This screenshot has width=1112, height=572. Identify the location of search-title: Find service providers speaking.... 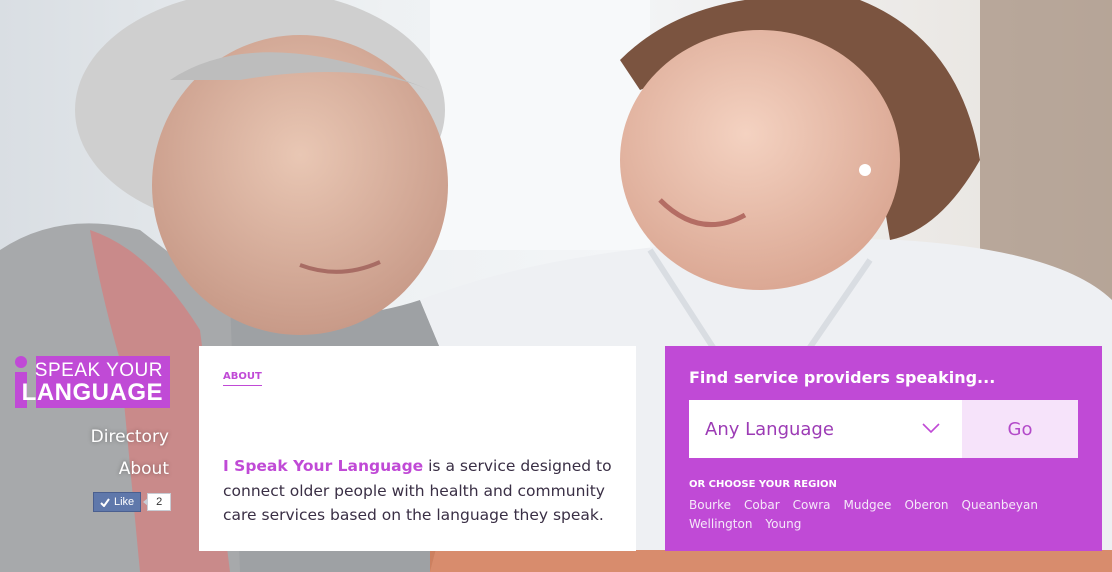
(842, 377).